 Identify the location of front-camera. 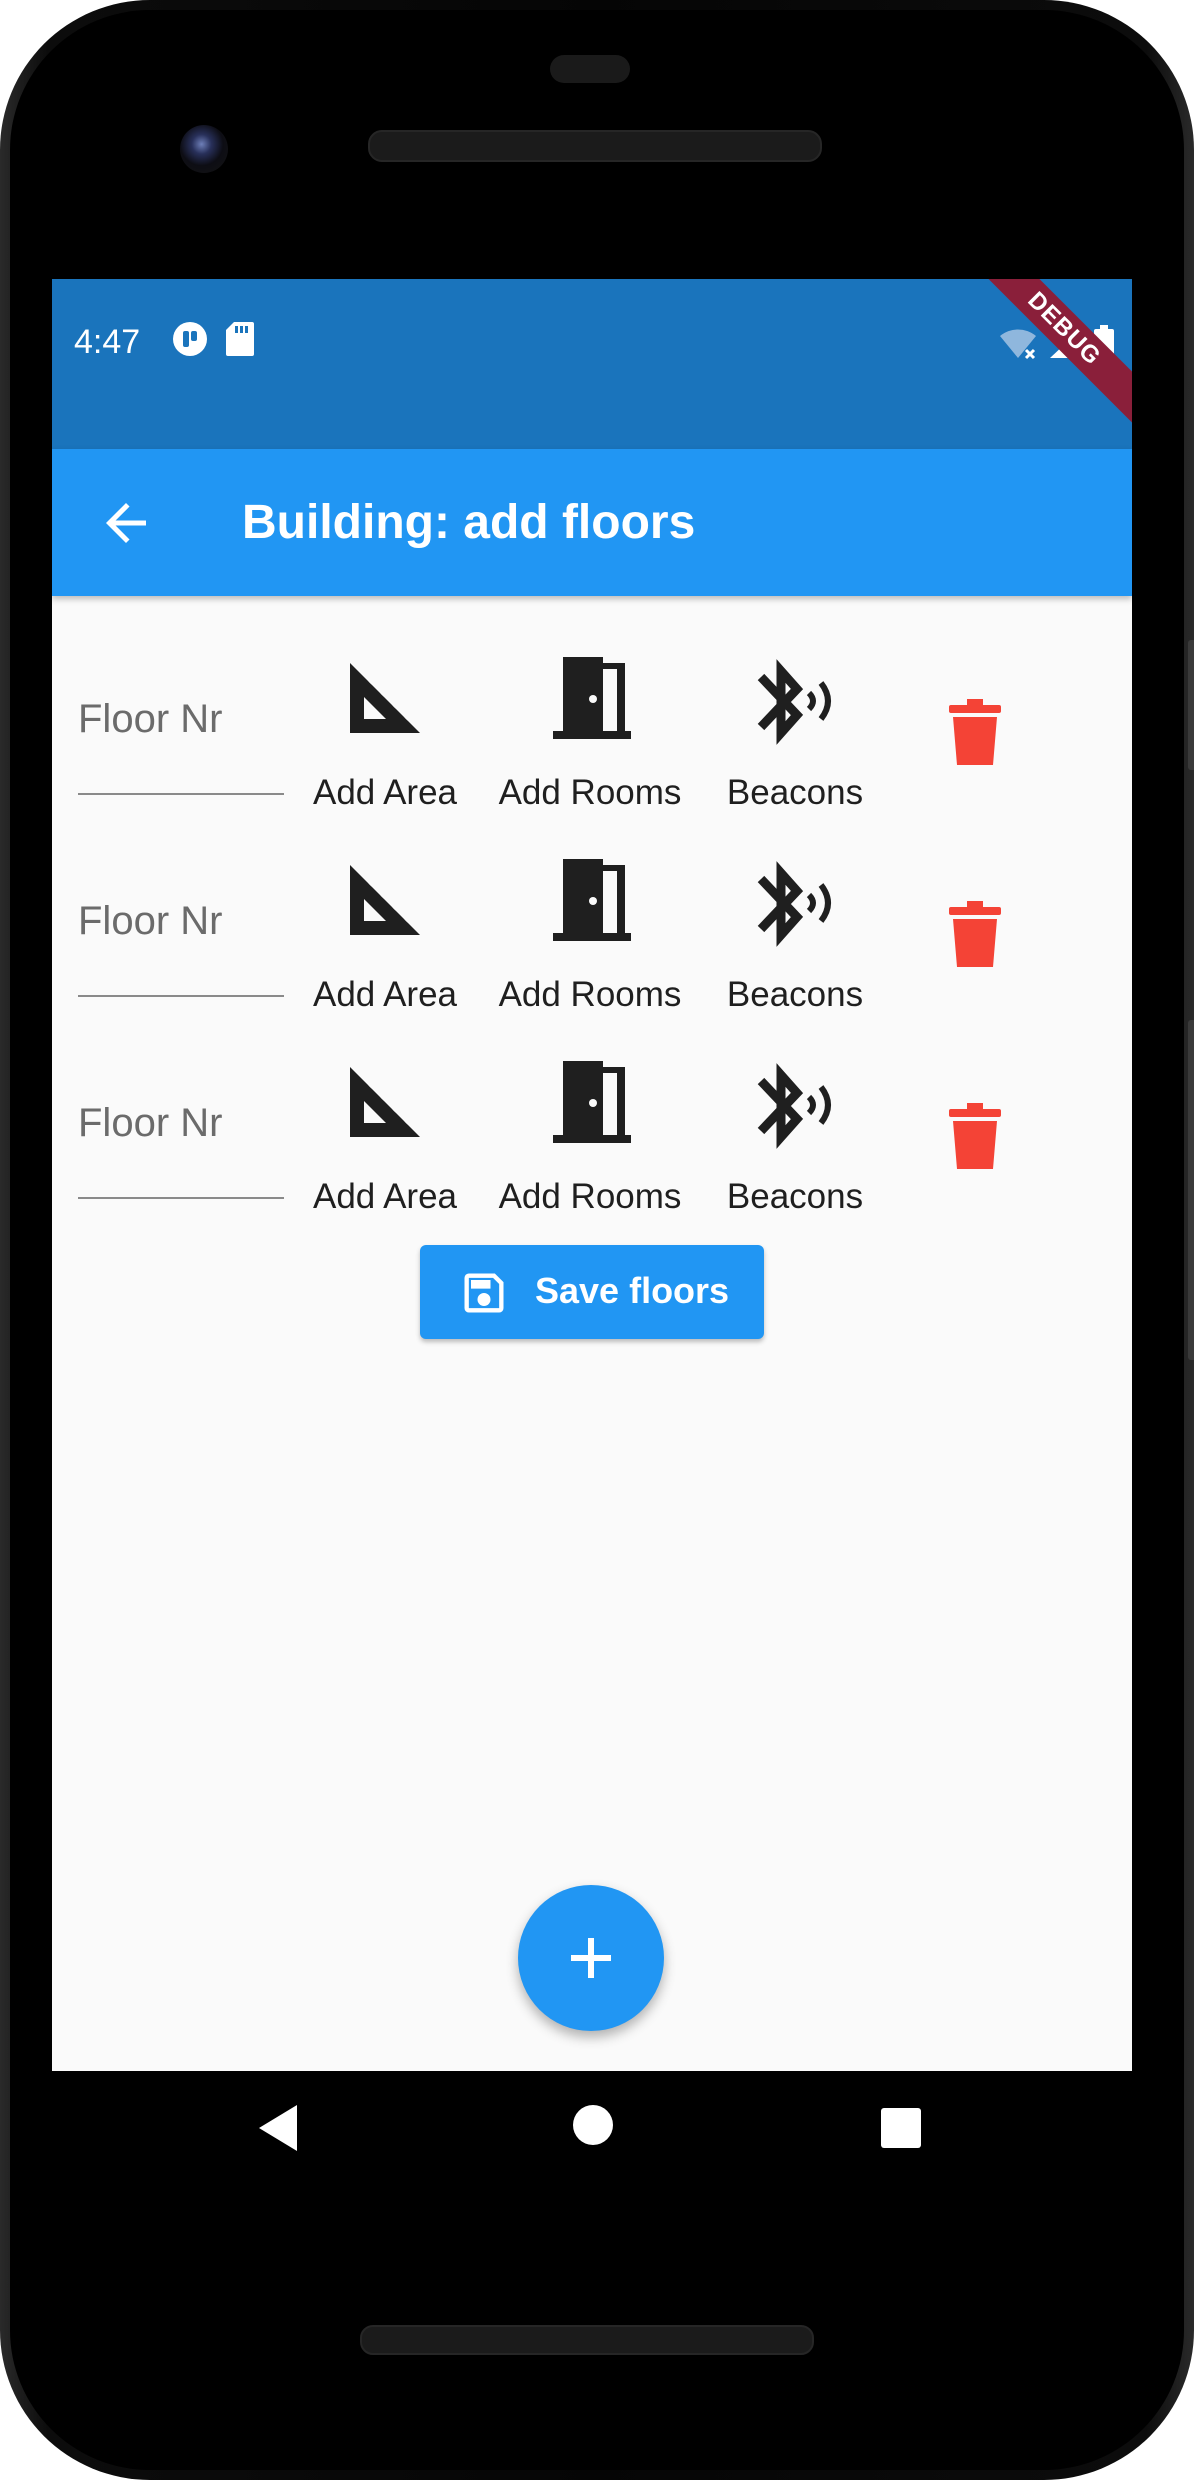
(204, 149).